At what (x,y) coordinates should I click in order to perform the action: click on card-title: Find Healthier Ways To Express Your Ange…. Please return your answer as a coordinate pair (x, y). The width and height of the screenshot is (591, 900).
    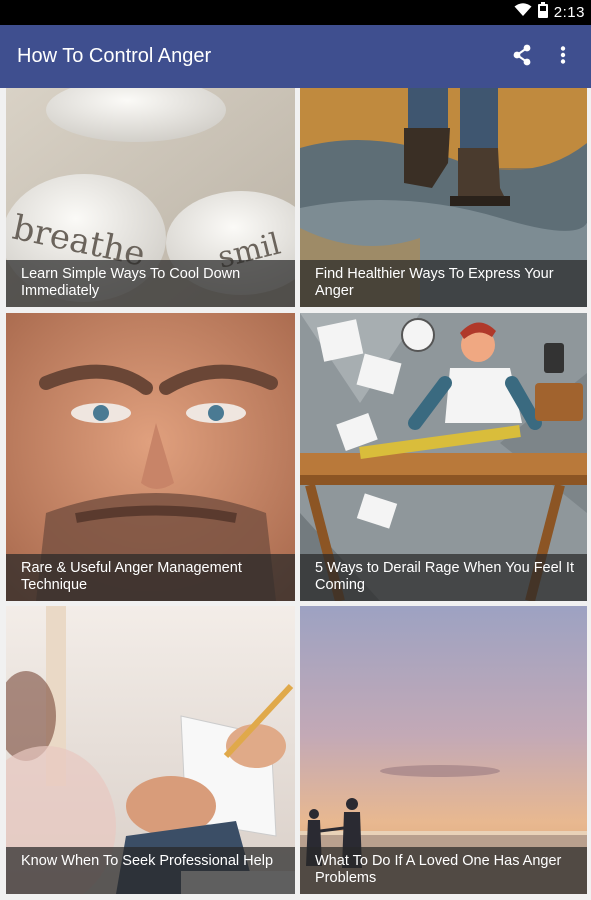
    Looking at the image, I should click on (443, 283).